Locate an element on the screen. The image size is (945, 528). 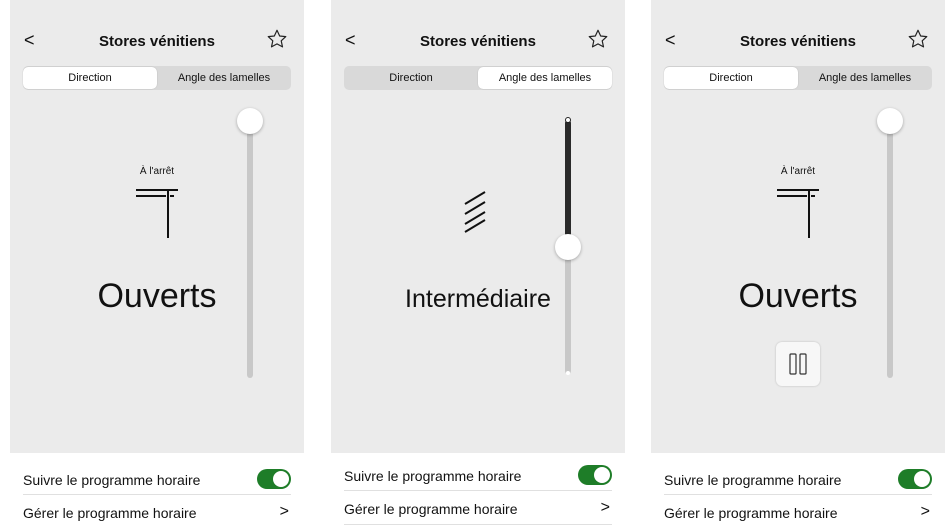
slider-bottom-endpoint is located at coordinates (568, 373).